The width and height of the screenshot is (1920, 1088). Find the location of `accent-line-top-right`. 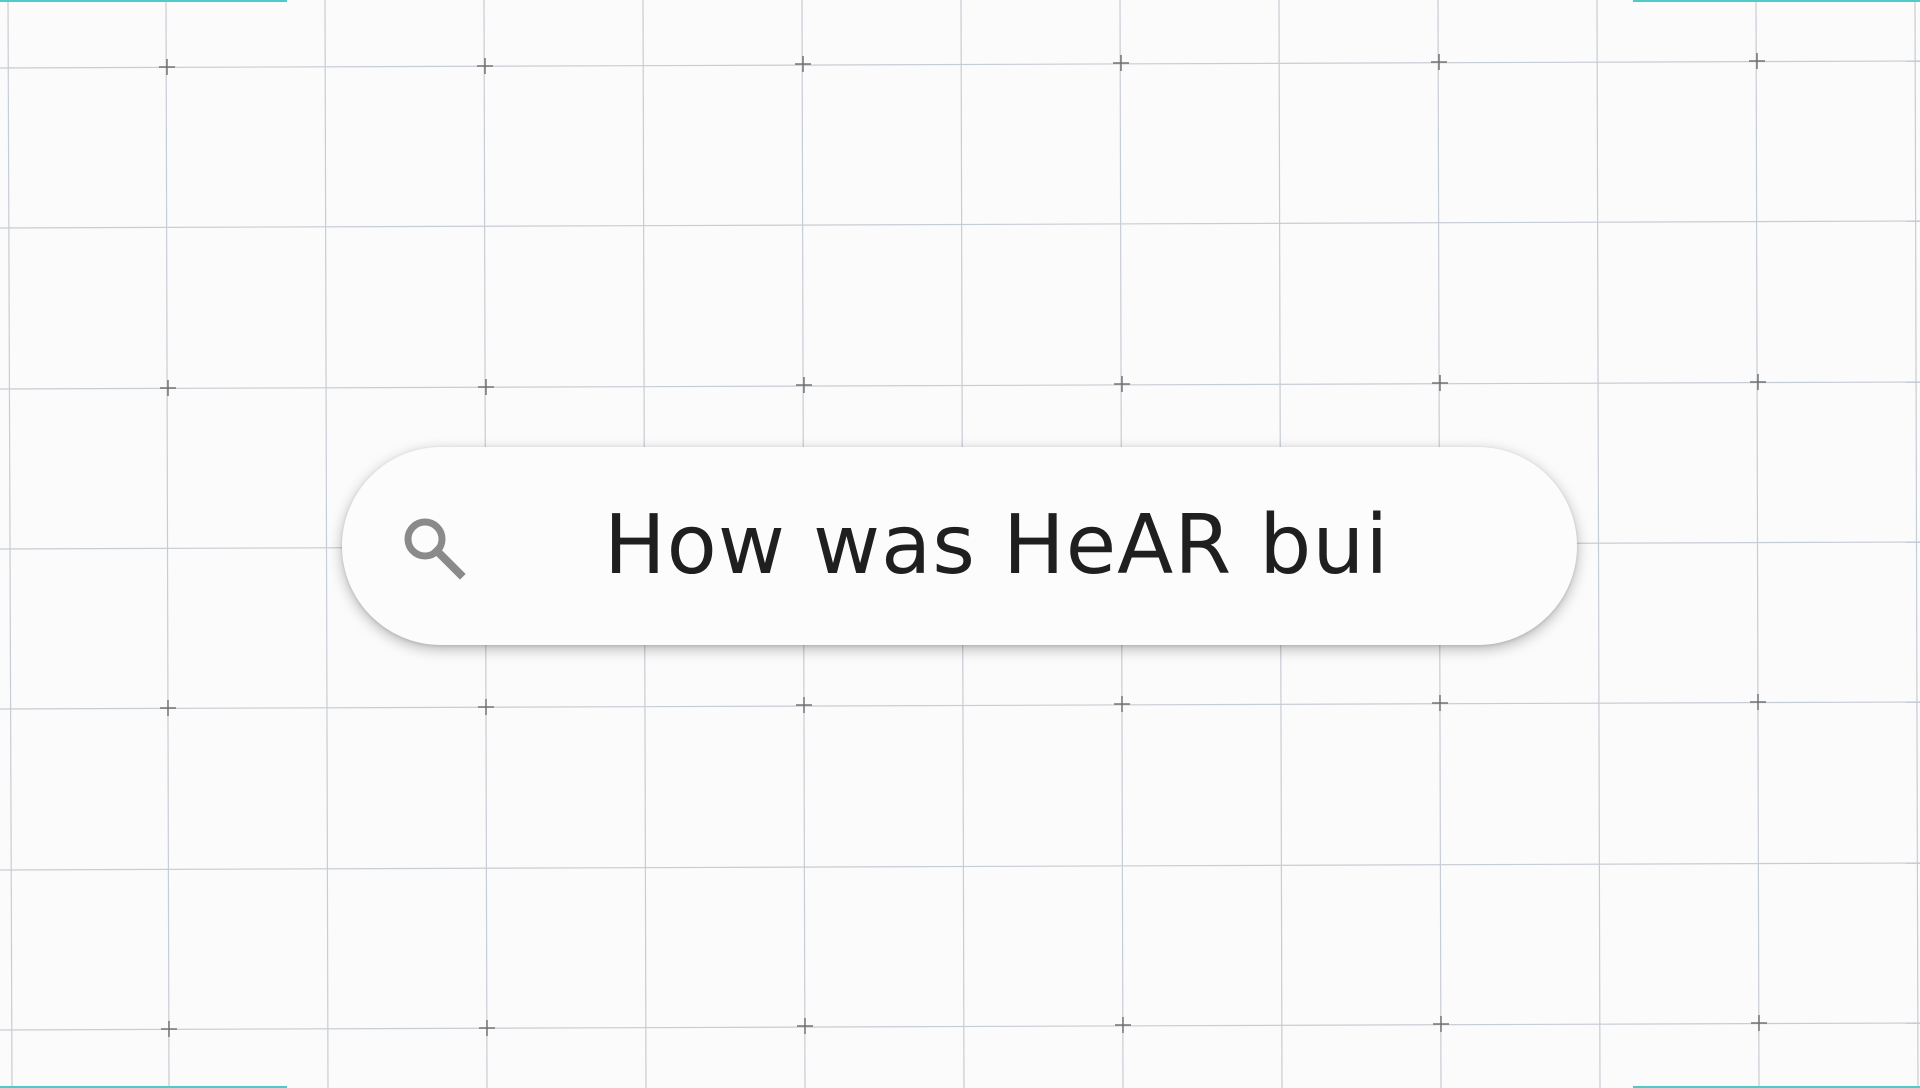

accent-line-top-right is located at coordinates (1776, 1).